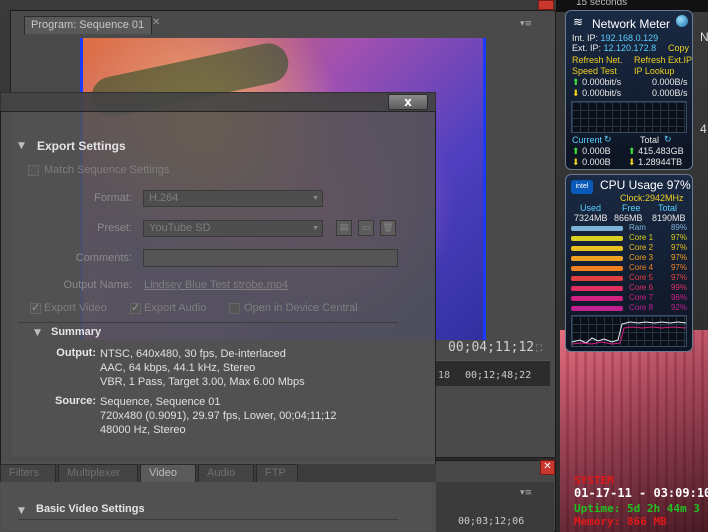  What do you see at coordinates (641, 247) in the screenshot?
I see `cpu-row-name: Core 2` at bounding box center [641, 247].